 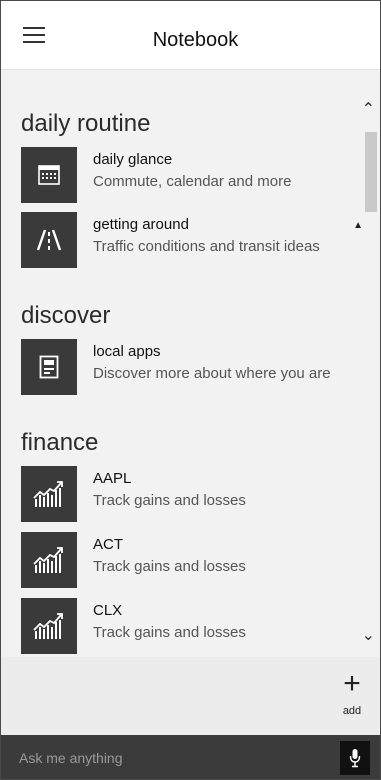 I want to click on header: Notebook, so click(x=190, y=35).